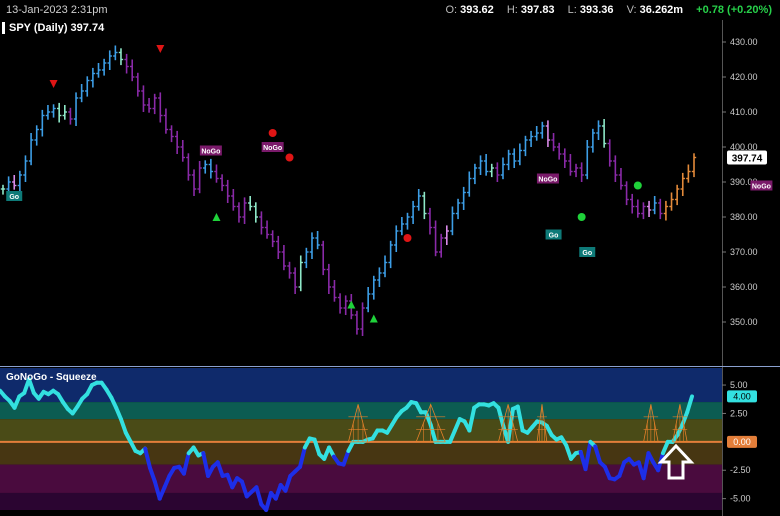  What do you see at coordinates (744, 77) in the screenshot?
I see `price-tick-label: 420.00` at bounding box center [744, 77].